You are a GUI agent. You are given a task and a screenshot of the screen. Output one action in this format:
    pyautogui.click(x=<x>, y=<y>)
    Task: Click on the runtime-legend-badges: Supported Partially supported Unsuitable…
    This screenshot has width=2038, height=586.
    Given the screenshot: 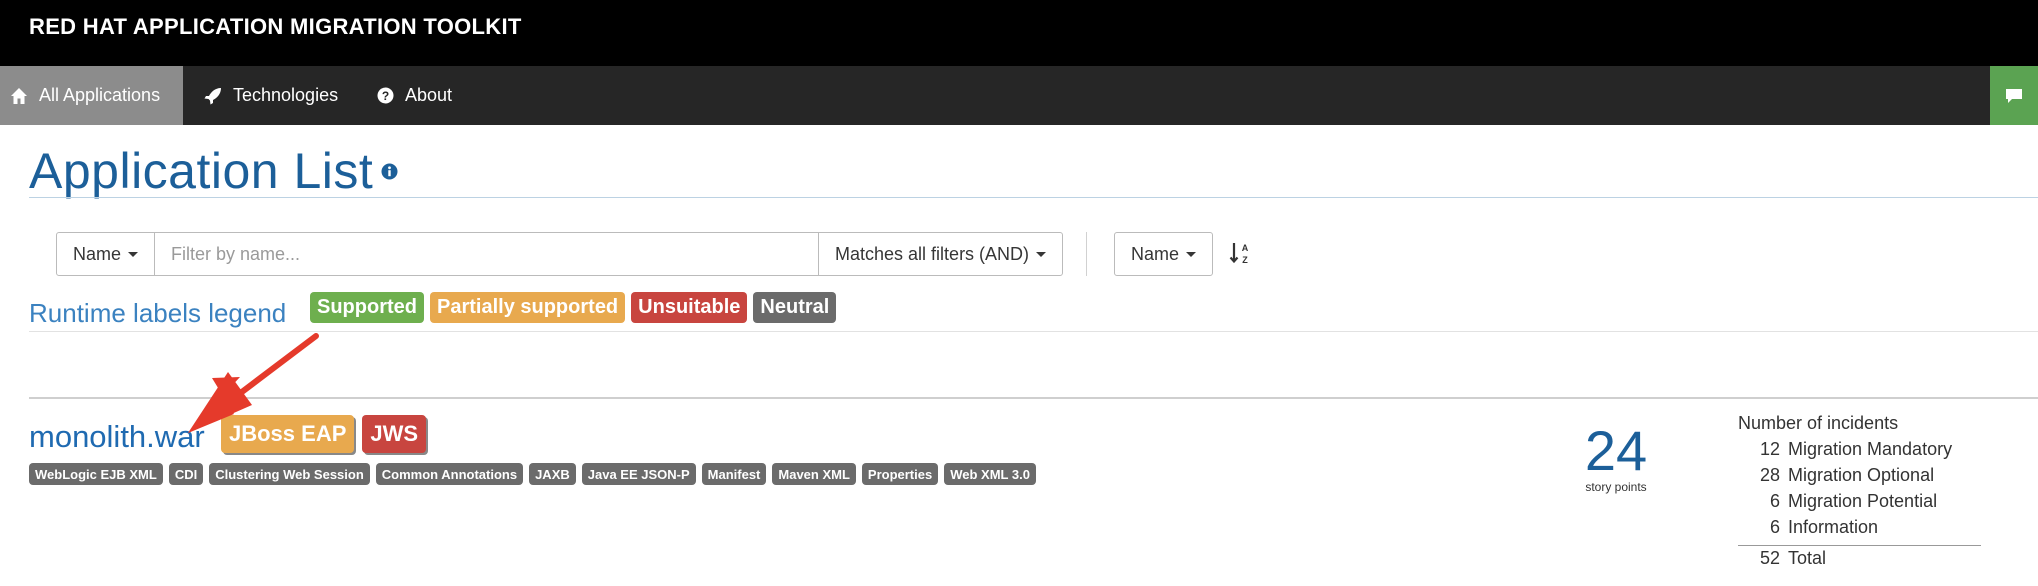 What is the action you would take?
    pyautogui.click(x=573, y=307)
    